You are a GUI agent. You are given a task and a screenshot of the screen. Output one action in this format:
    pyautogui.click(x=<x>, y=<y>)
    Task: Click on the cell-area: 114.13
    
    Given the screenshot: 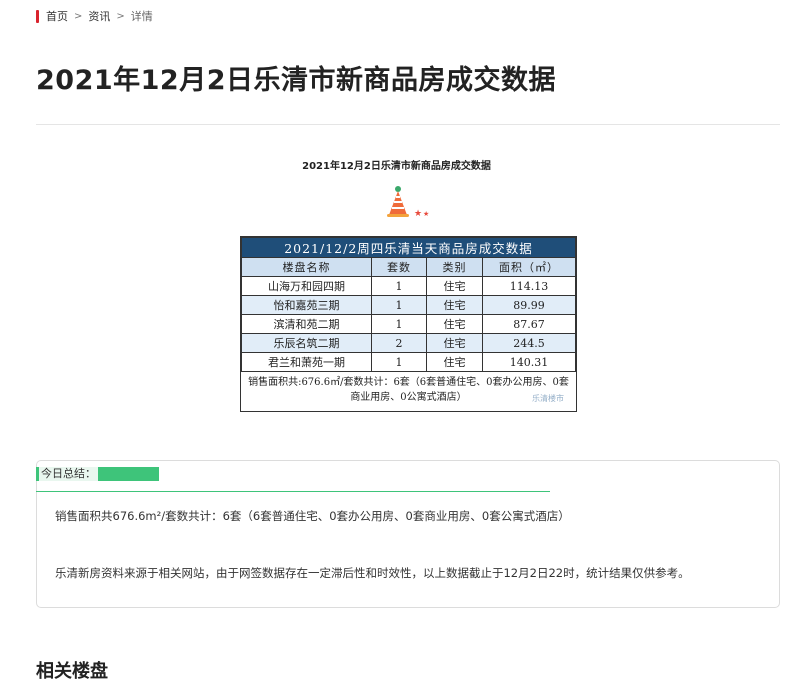 What is the action you would take?
    pyautogui.click(x=529, y=286)
    